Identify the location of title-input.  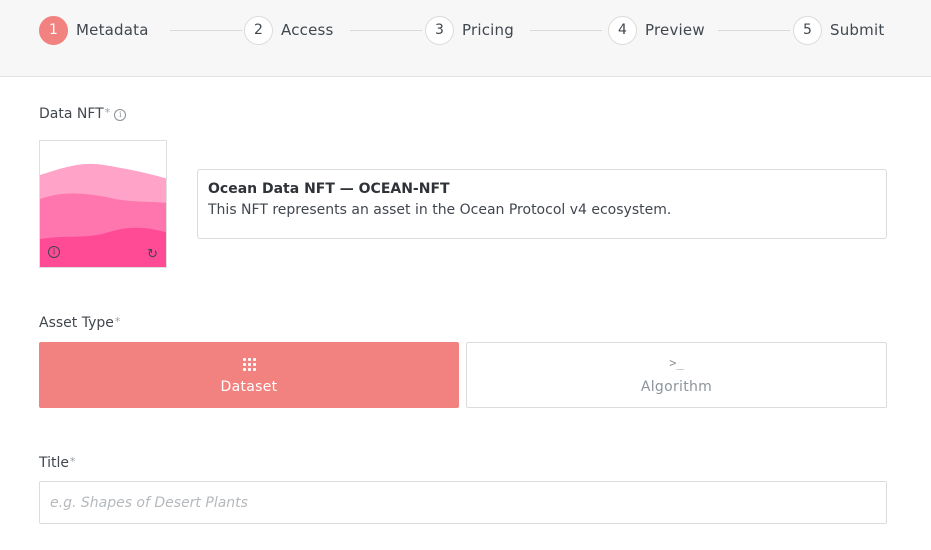
(463, 502).